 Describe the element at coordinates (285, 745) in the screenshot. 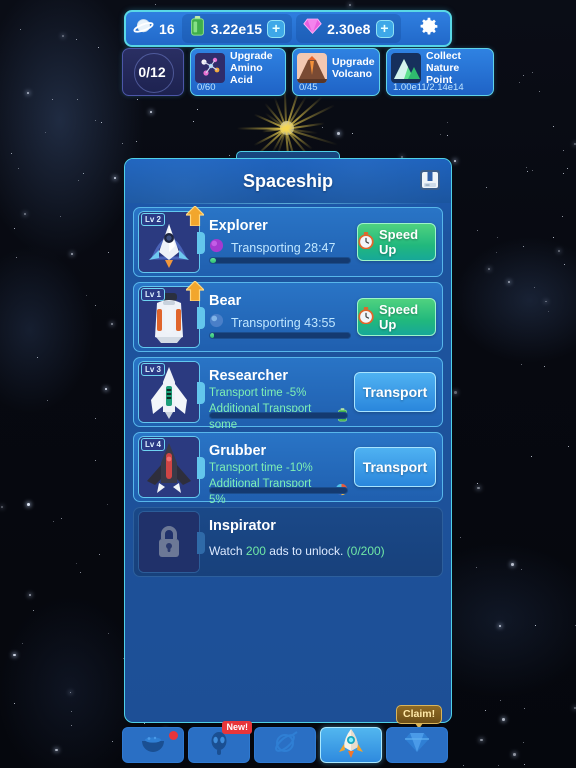

I see `nav-item-atom` at that location.